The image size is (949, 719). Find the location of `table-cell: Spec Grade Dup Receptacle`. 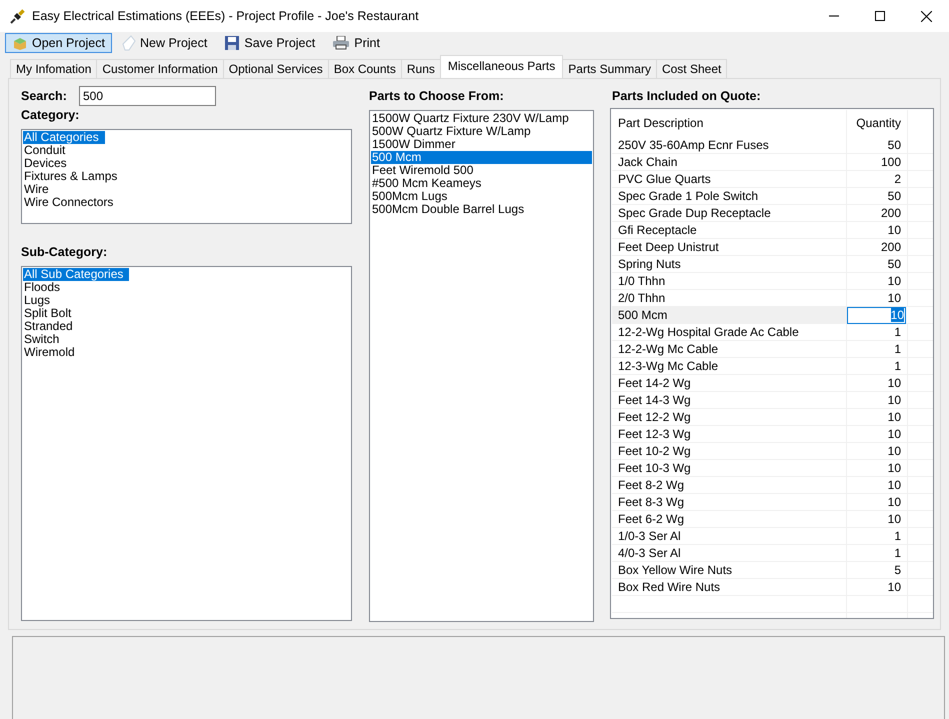

table-cell: Spec Grade Dup Receptacle is located at coordinates (729, 213).